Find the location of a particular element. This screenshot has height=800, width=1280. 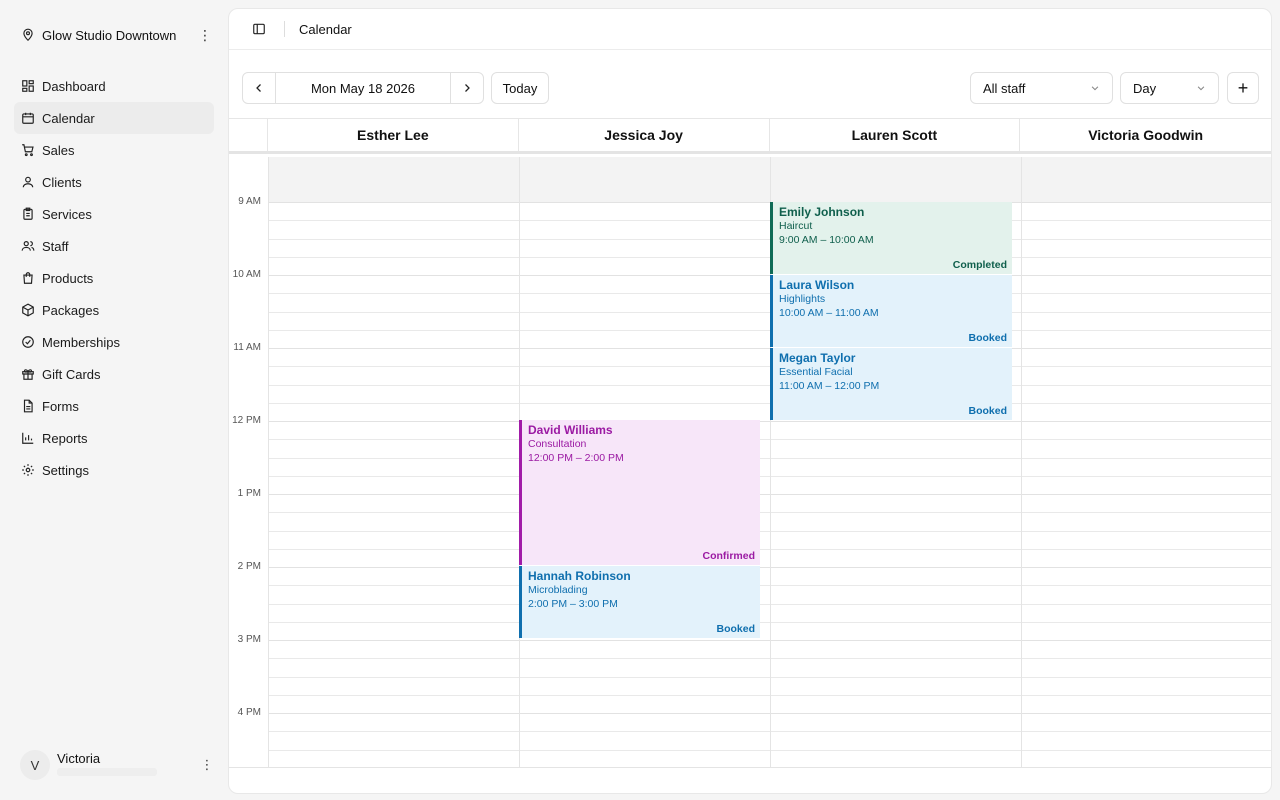

sidebar-item-services: Services is located at coordinates (114, 214).